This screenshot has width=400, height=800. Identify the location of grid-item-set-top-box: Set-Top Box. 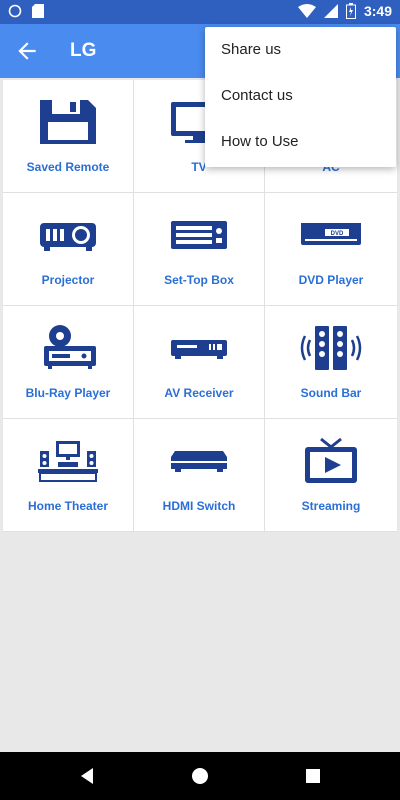
(199, 249).